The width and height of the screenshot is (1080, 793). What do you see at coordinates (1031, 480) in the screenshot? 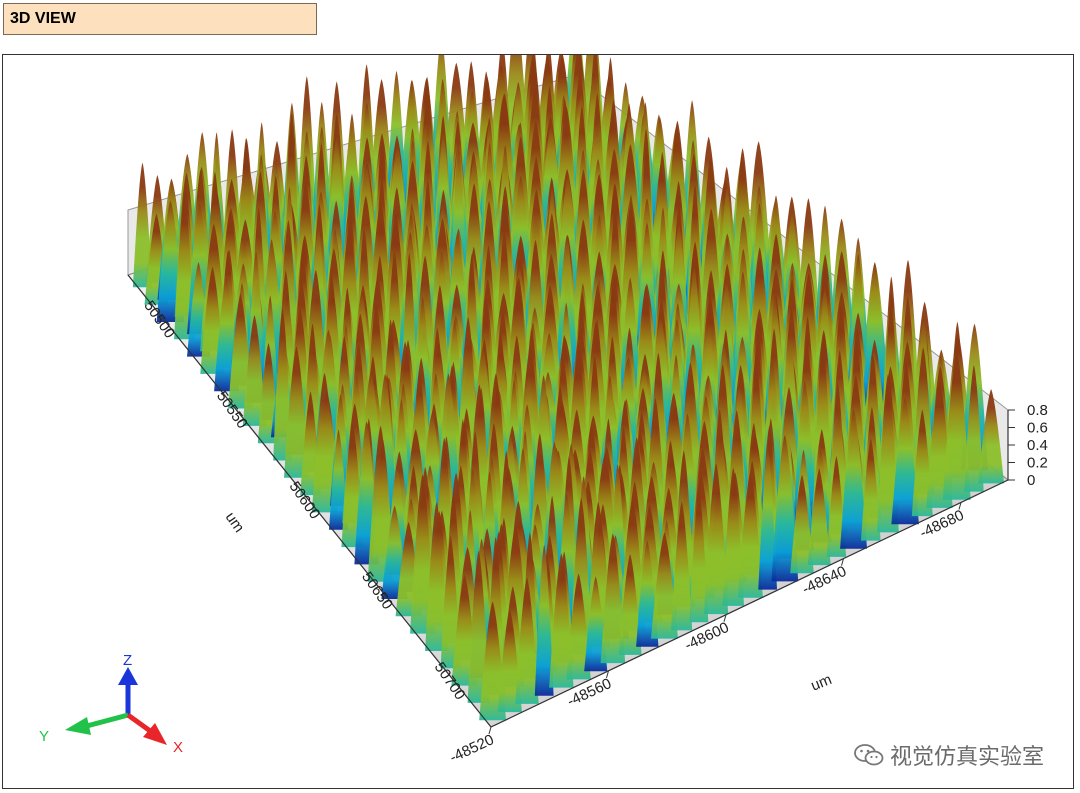
I see `z-tick-label: 0` at bounding box center [1031, 480].